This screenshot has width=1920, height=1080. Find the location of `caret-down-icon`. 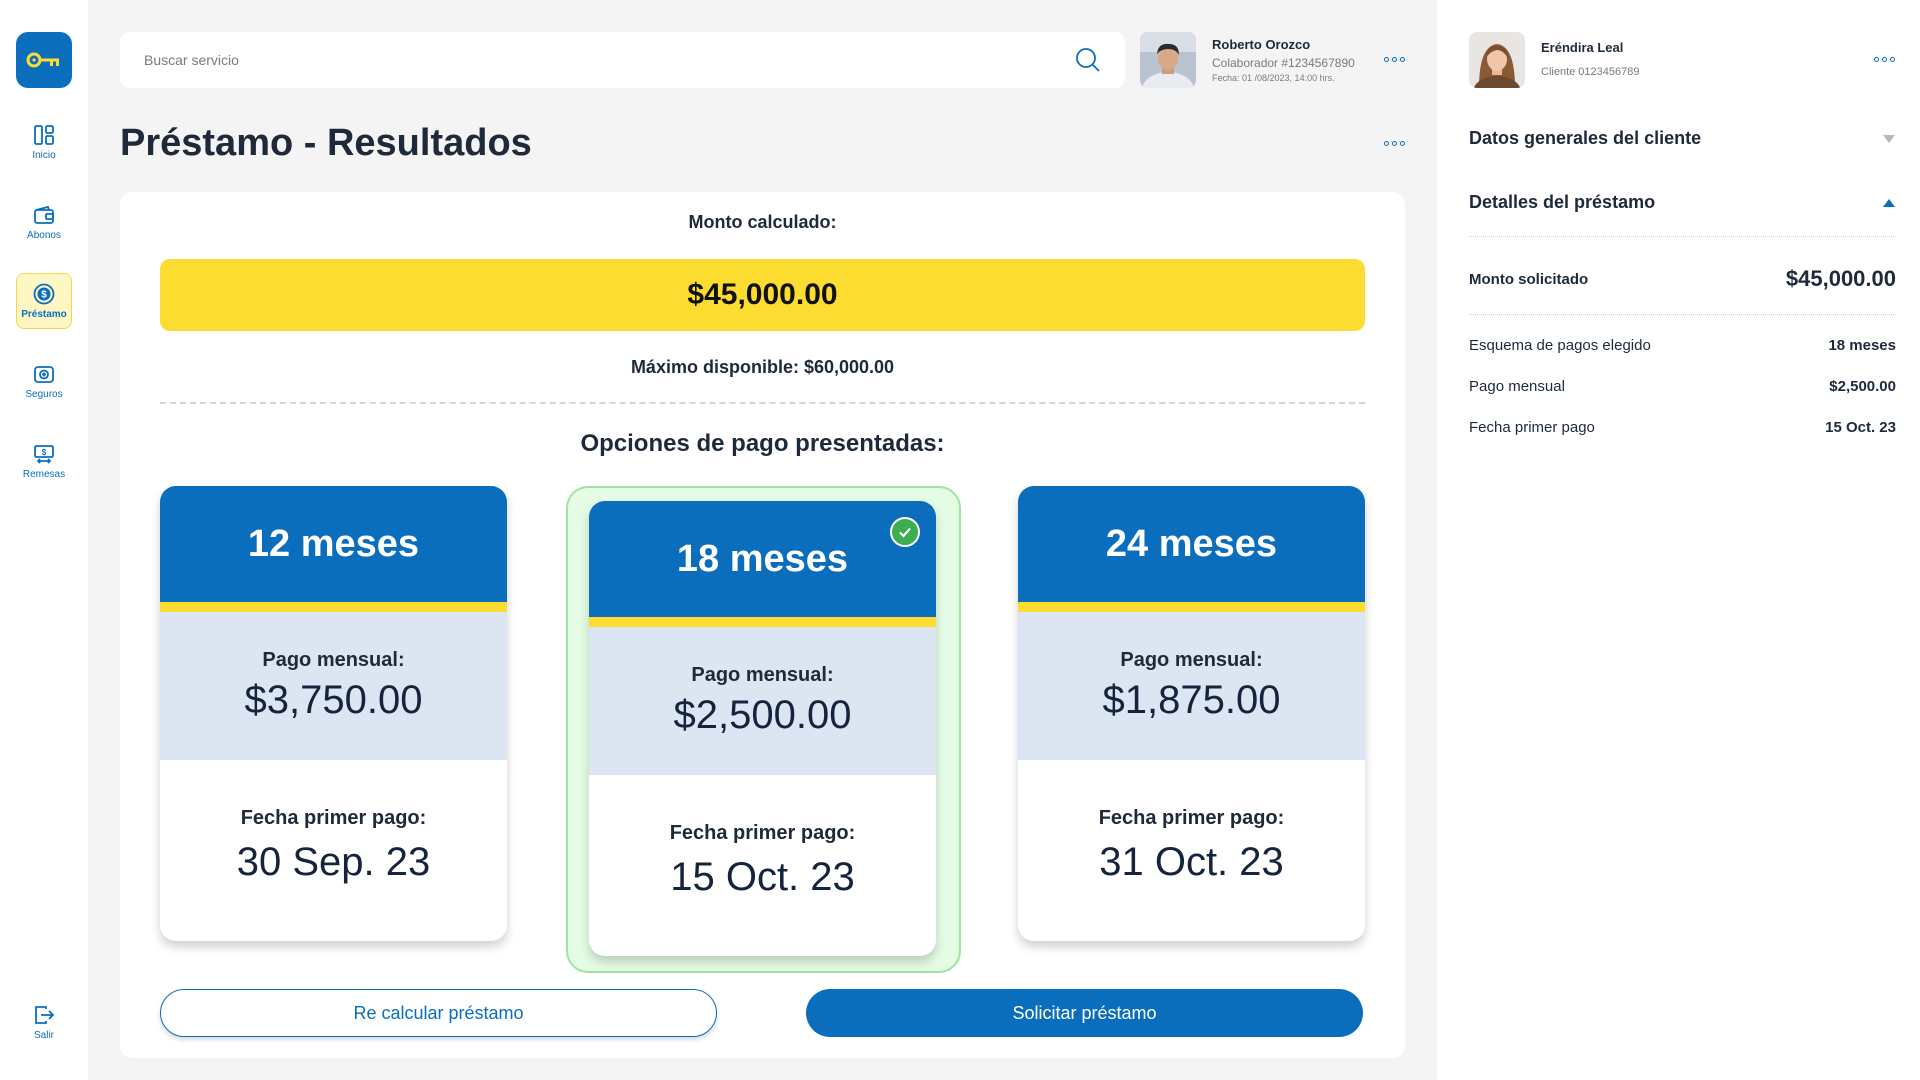

caret-down-icon is located at coordinates (1889, 138).